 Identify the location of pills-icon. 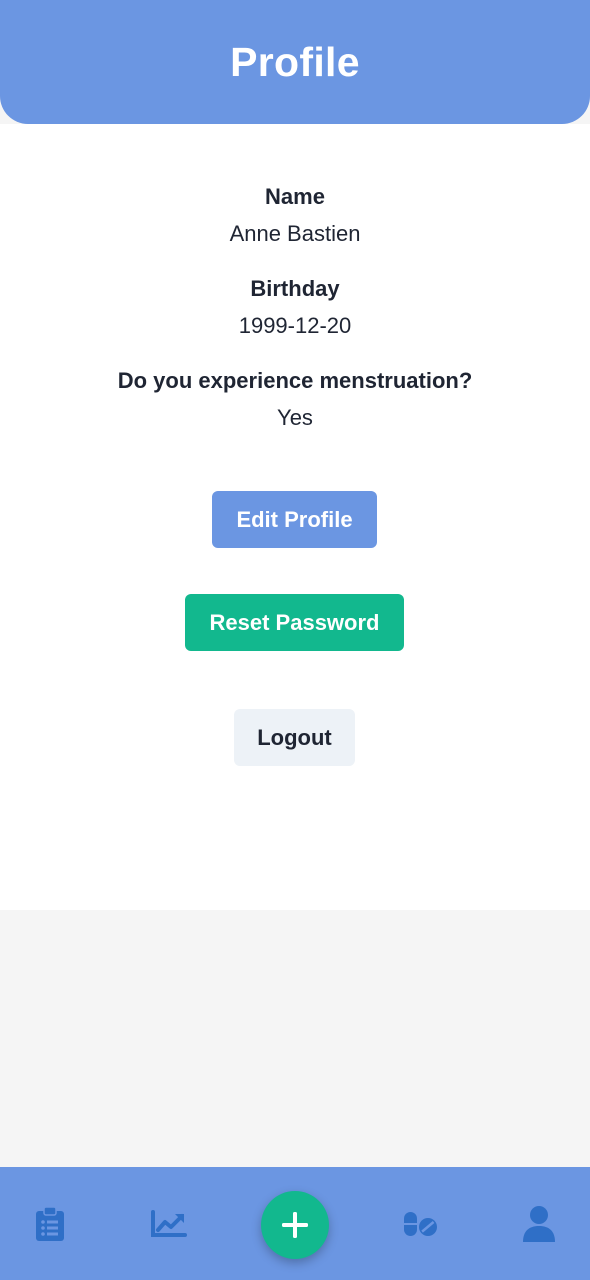
(420, 1223).